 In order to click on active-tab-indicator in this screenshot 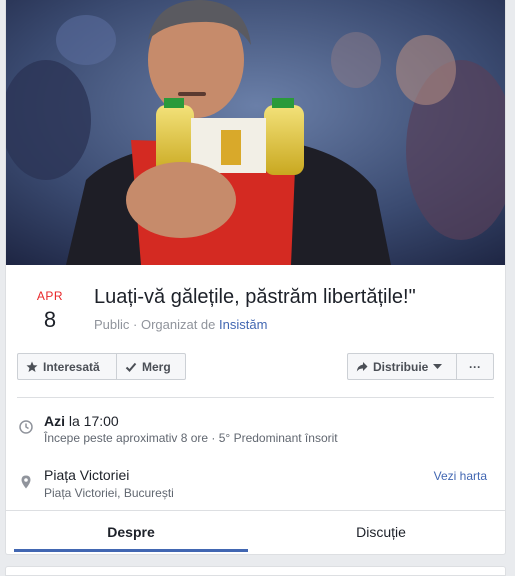, I will do `click(131, 550)`.